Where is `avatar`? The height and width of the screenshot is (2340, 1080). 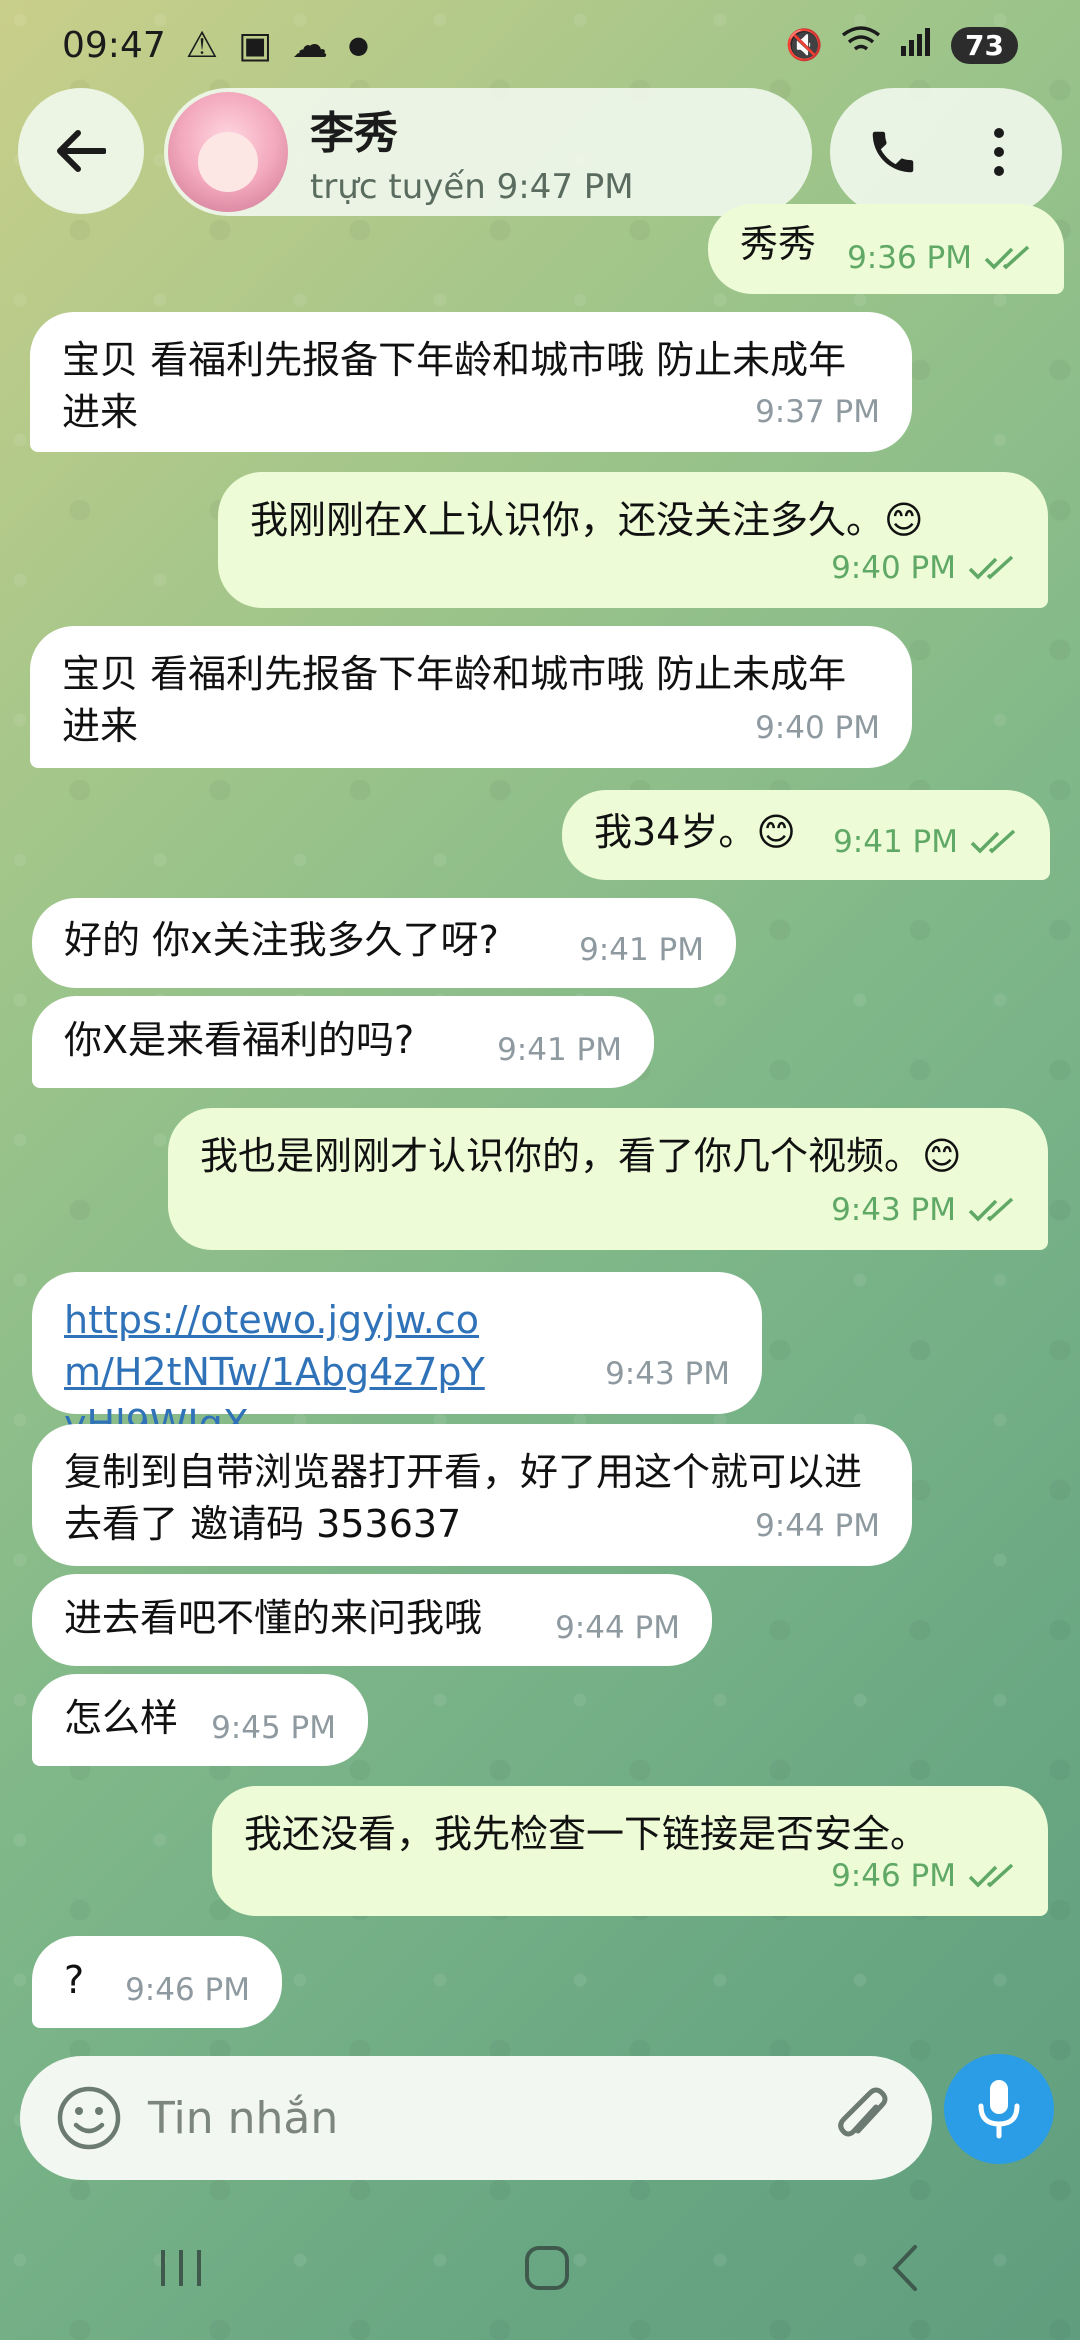
avatar is located at coordinates (228, 152).